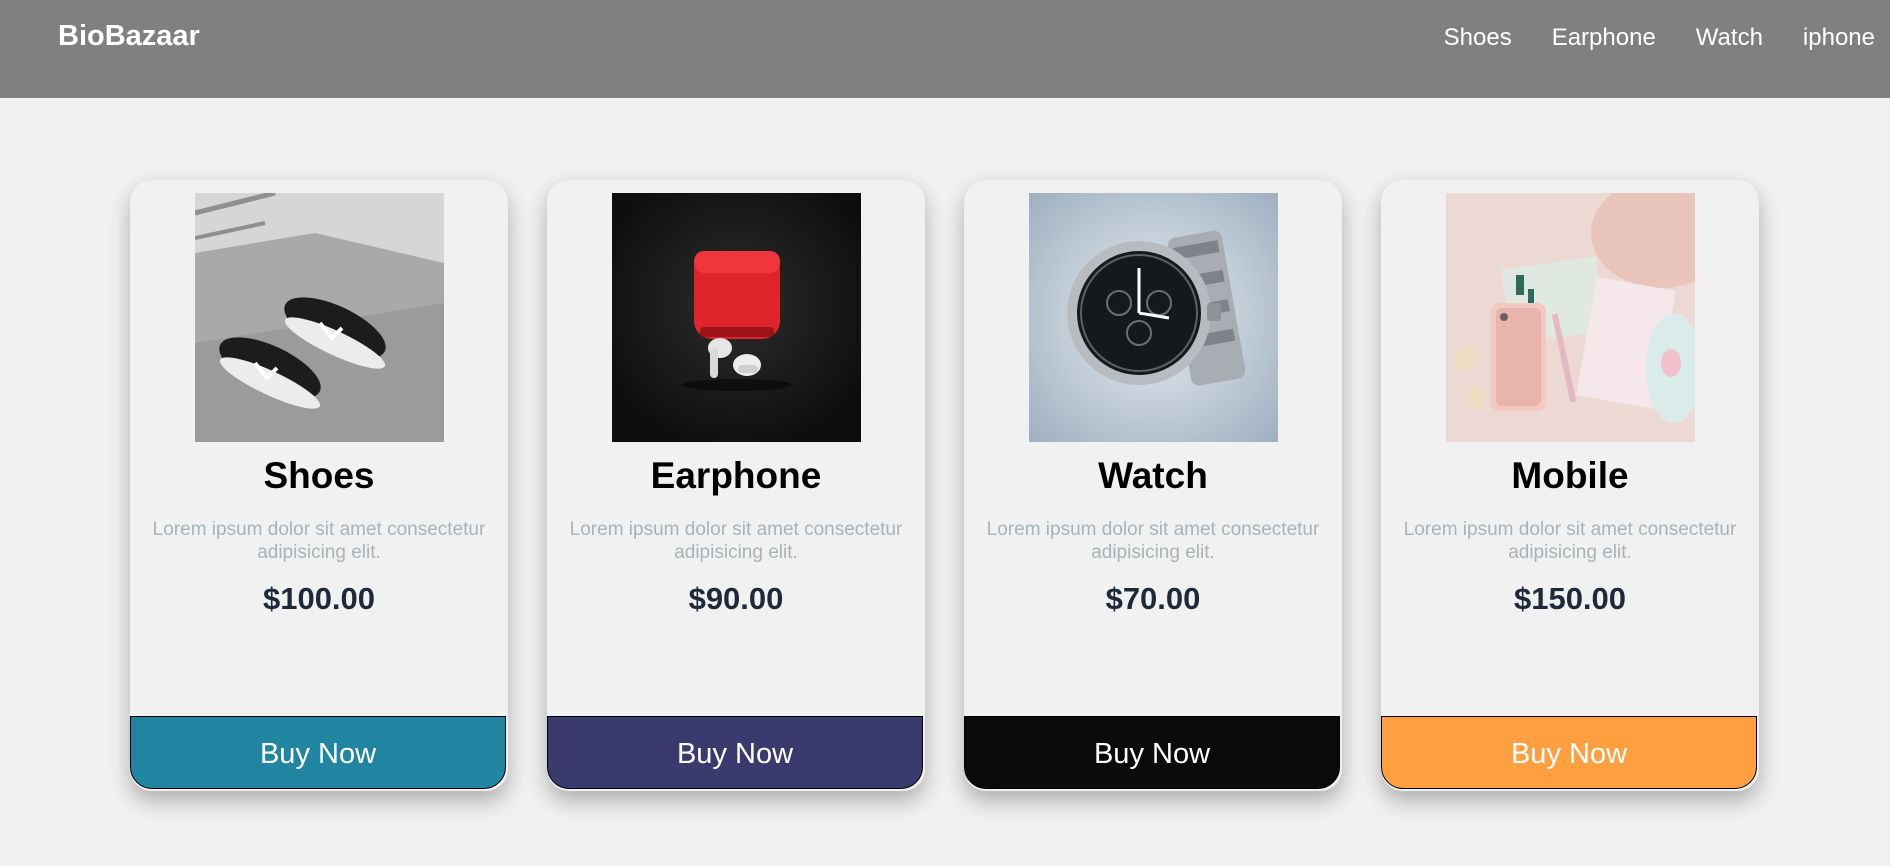  What do you see at coordinates (319, 598) in the screenshot?
I see `product-price: $100.00` at bounding box center [319, 598].